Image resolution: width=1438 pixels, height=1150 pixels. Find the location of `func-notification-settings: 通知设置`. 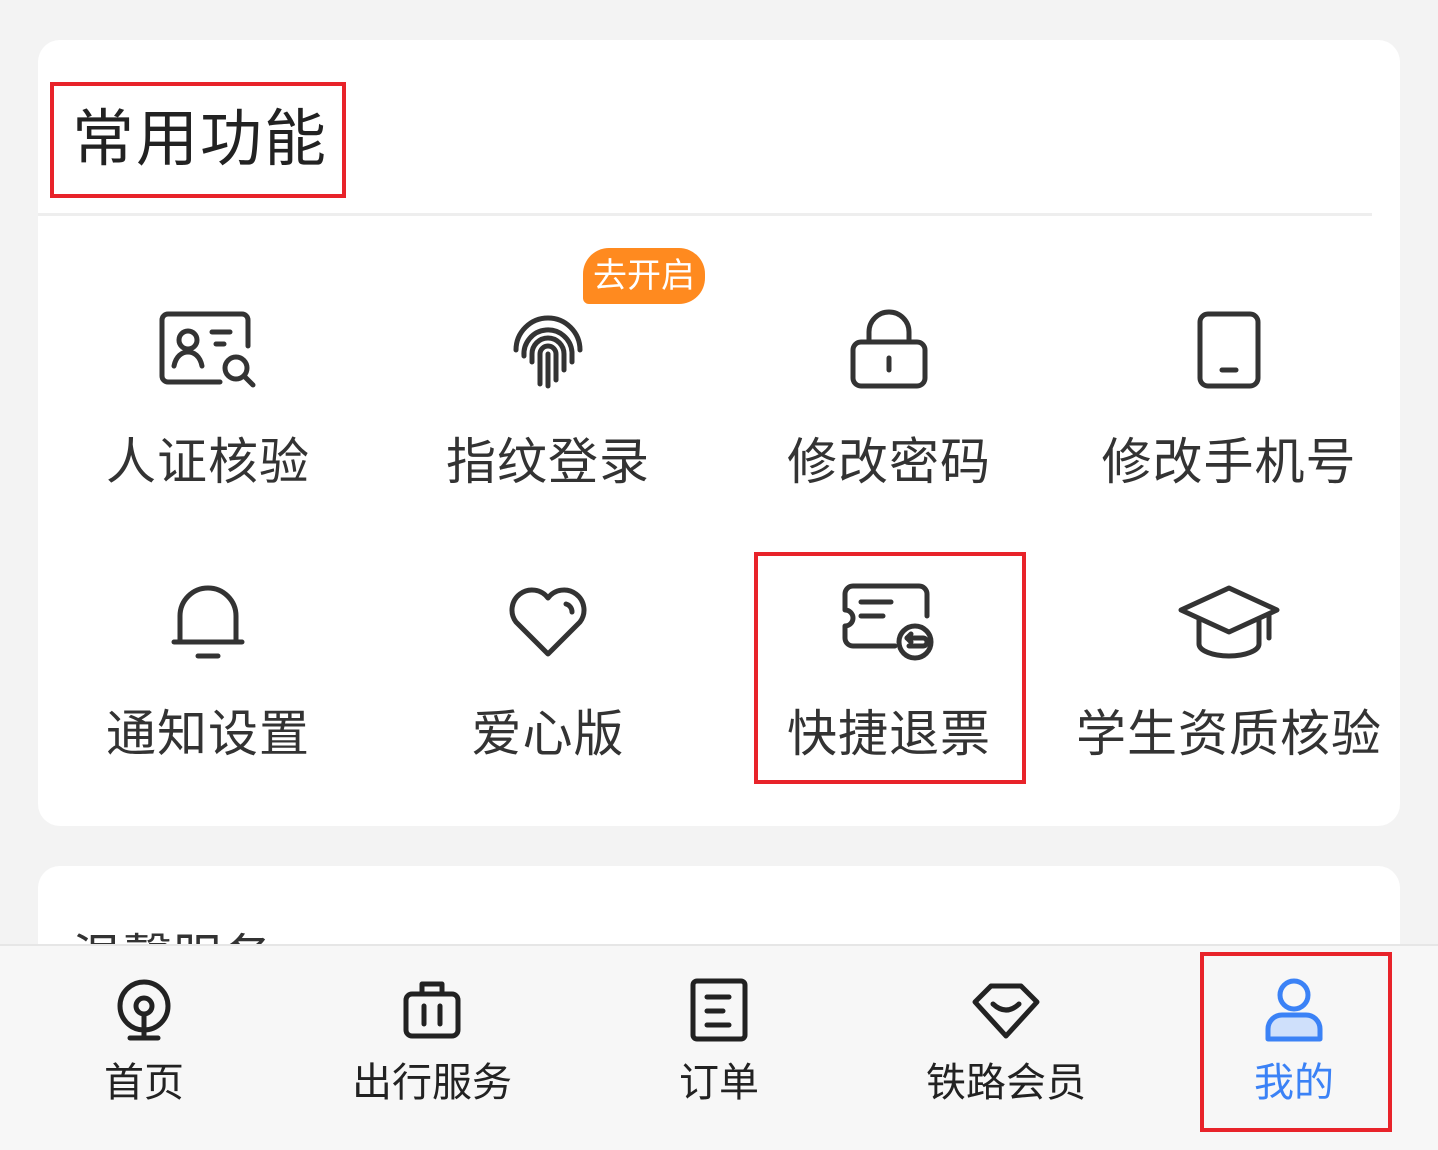

func-notification-settings: 通知设置 is located at coordinates (208, 692).